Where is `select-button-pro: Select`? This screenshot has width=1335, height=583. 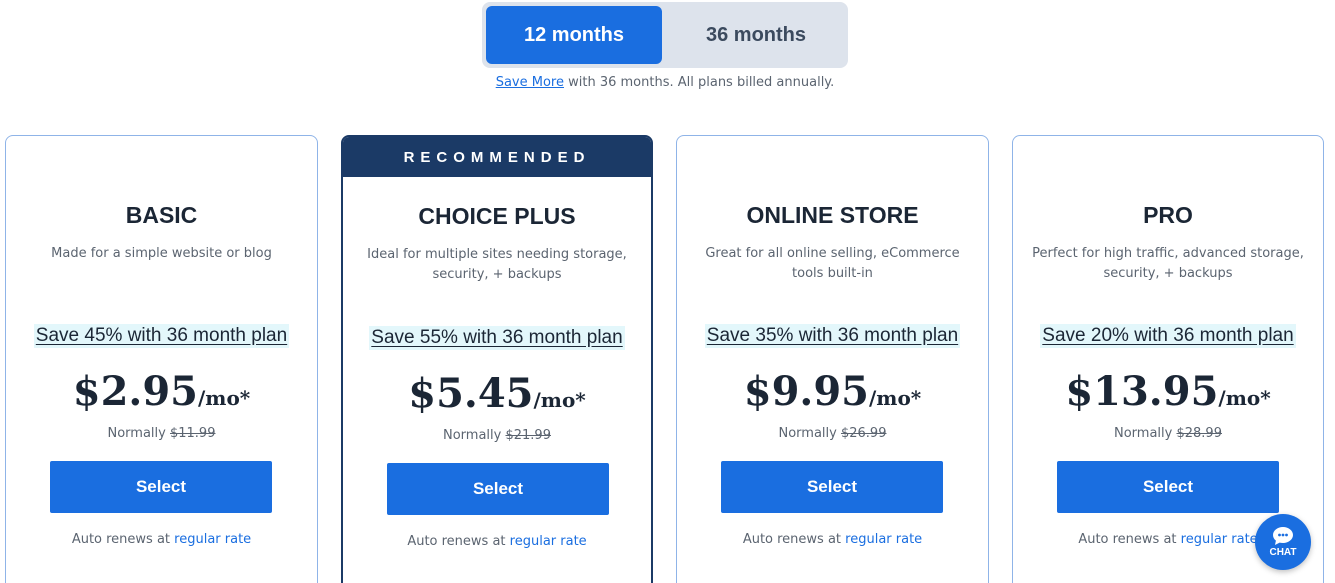
select-button-pro: Select is located at coordinates (1168, 487).